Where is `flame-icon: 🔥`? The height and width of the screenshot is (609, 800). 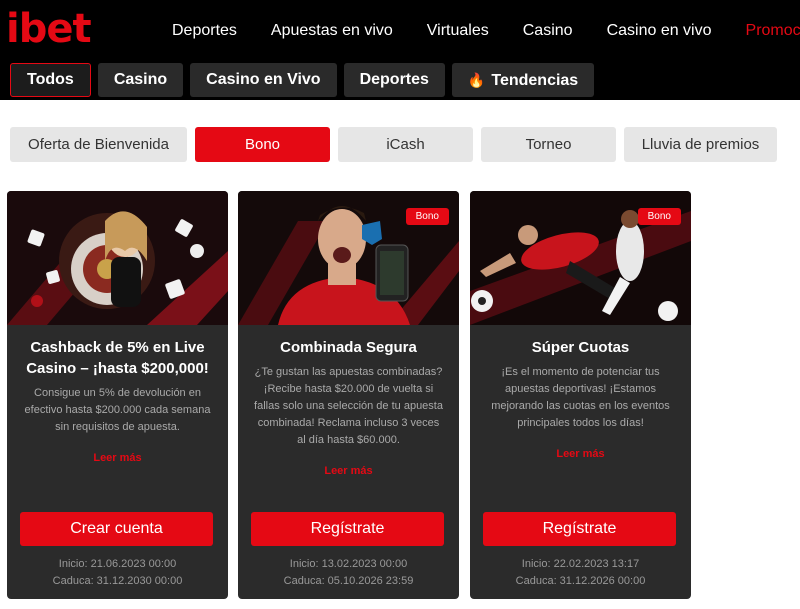 flame-icon: 🔥 is located at coordinates (476, 80).